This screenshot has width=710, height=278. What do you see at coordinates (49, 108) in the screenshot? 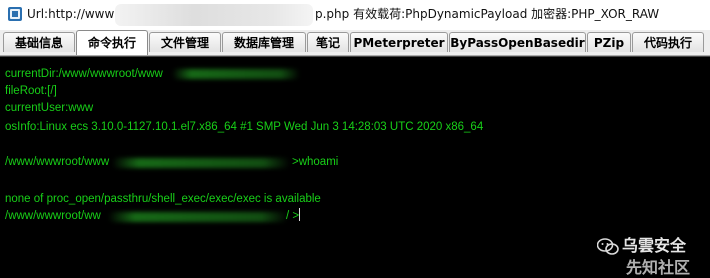
I see `console-line-current-user: currentUser:www` at bounding box center [49, 108].